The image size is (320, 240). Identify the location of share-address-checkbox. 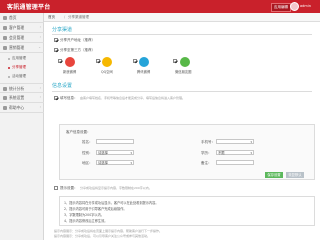
(56, 40).